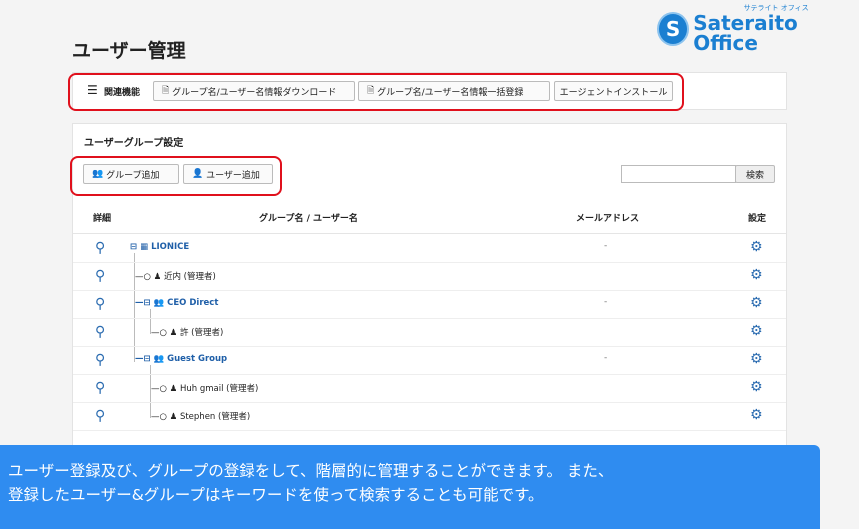 This screenshot has width=859, height=529. I want to click on row-name: ⊟ ▦ LIONICE, so click(159, 247).